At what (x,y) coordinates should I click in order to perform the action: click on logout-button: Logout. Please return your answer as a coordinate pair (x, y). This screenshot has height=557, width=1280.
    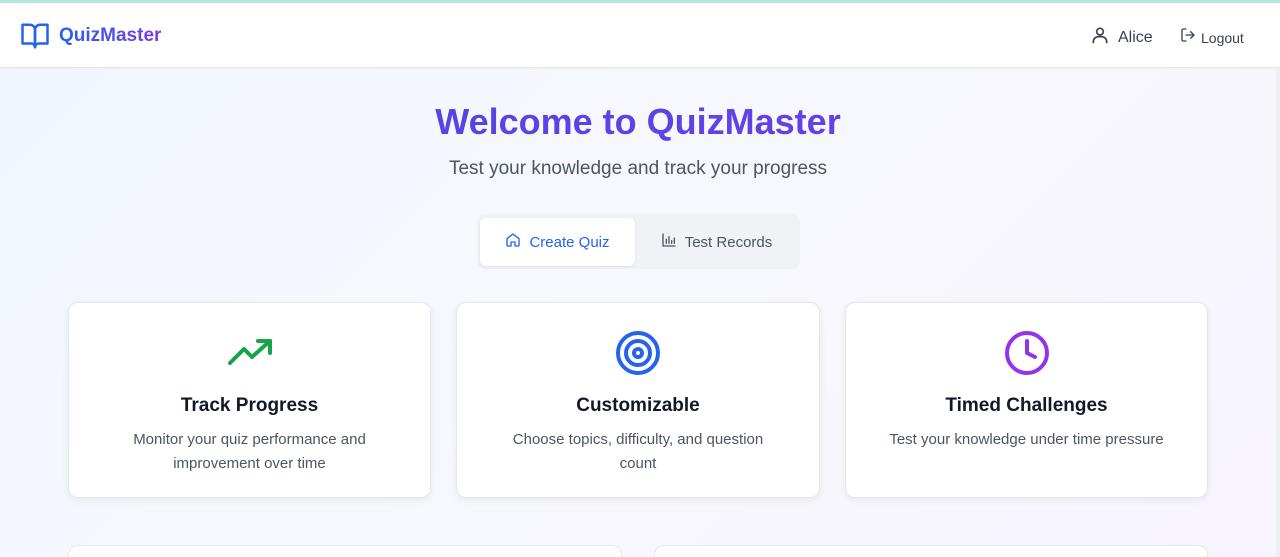
    Looking at the image, I should click on (1212, 37).